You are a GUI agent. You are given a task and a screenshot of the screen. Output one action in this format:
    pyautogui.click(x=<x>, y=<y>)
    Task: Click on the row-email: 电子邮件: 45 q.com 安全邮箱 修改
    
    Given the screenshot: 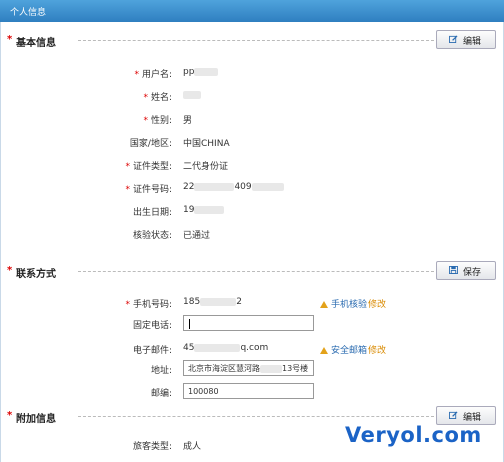 What is the action you would take?
    pyautogui.click(x=252, y=349)
    